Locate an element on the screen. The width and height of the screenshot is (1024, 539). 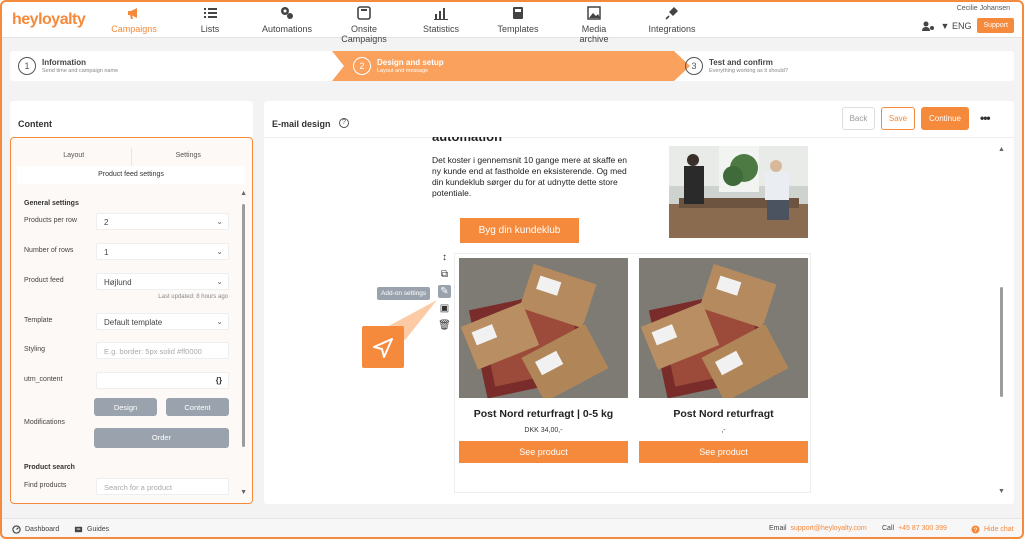
nav-templates: Templates is located at coordinates (518, 19).